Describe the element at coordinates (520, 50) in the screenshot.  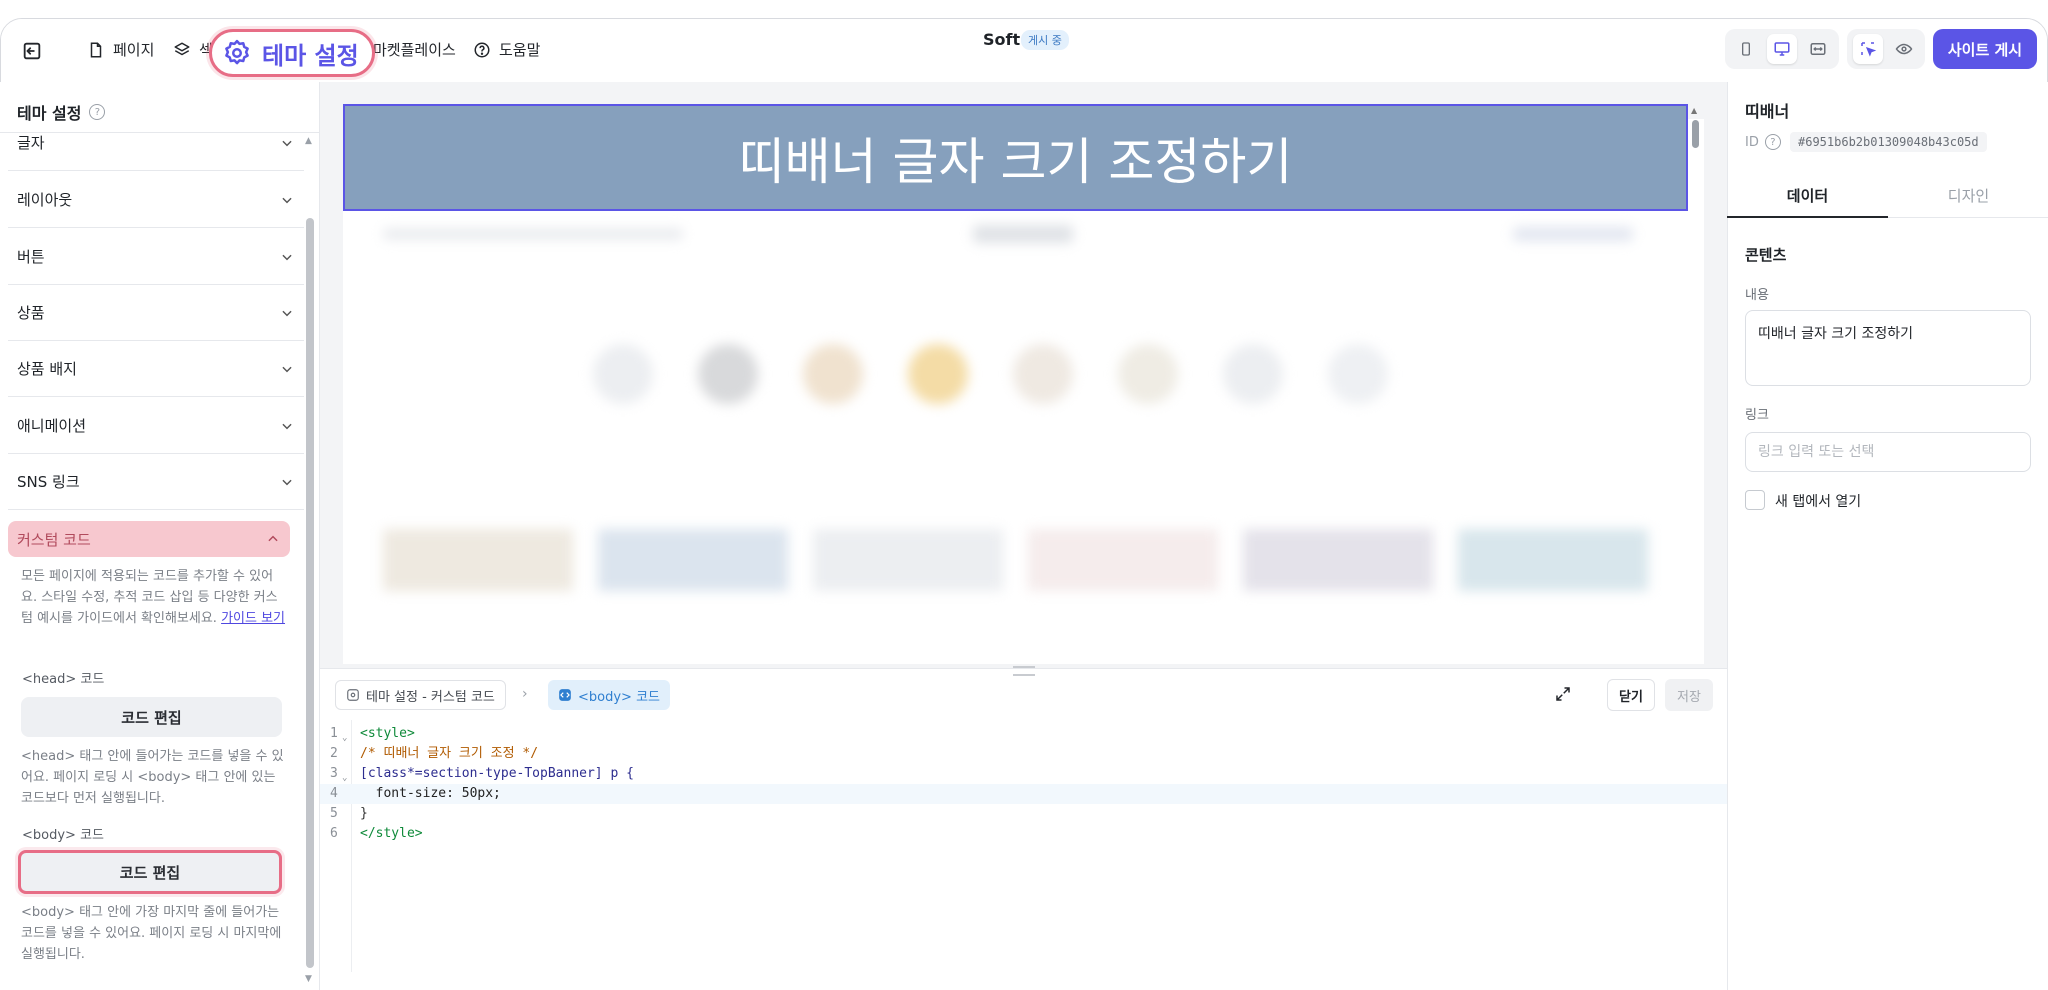
I see `nav-help-label: 도움말` at that location.